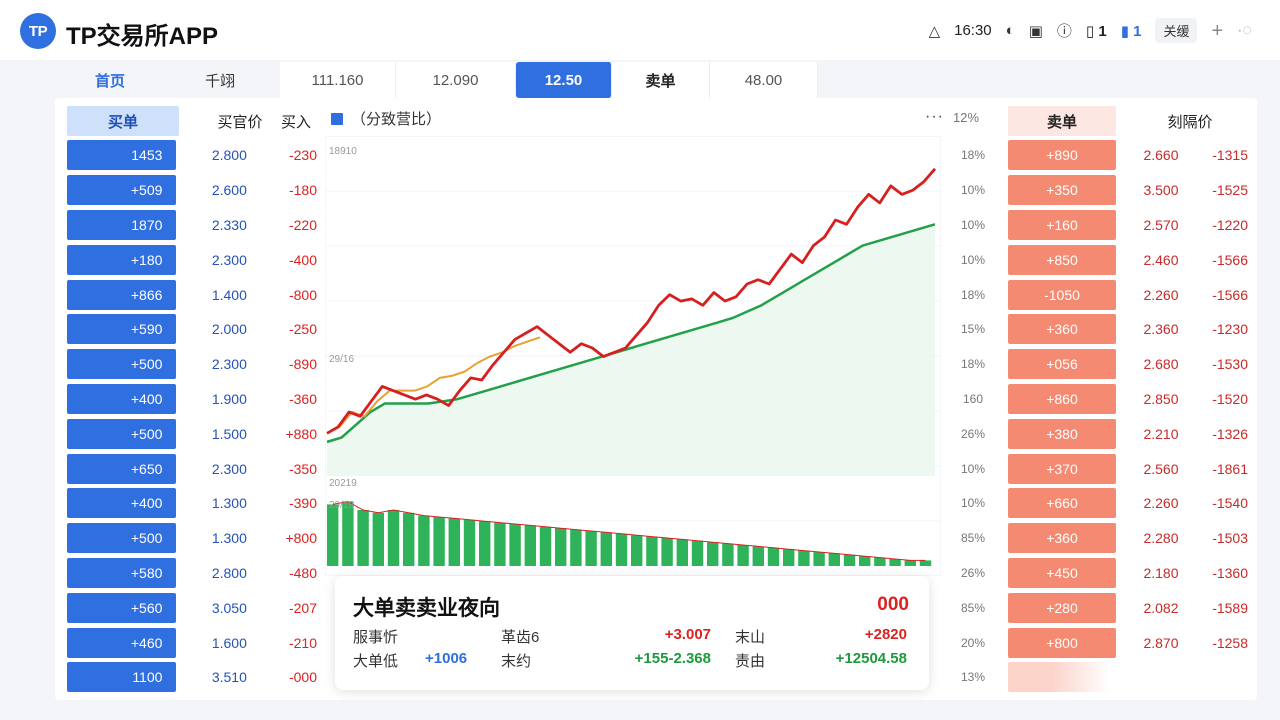  Describe the element at coordinates (1230, 433) in the screenshot. I see `sell-change: -1326` at that location.